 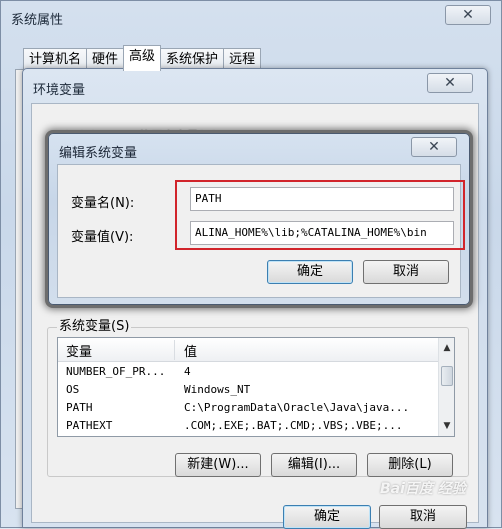 I want to click on scroll-thumb, so click(x=447, y=376).